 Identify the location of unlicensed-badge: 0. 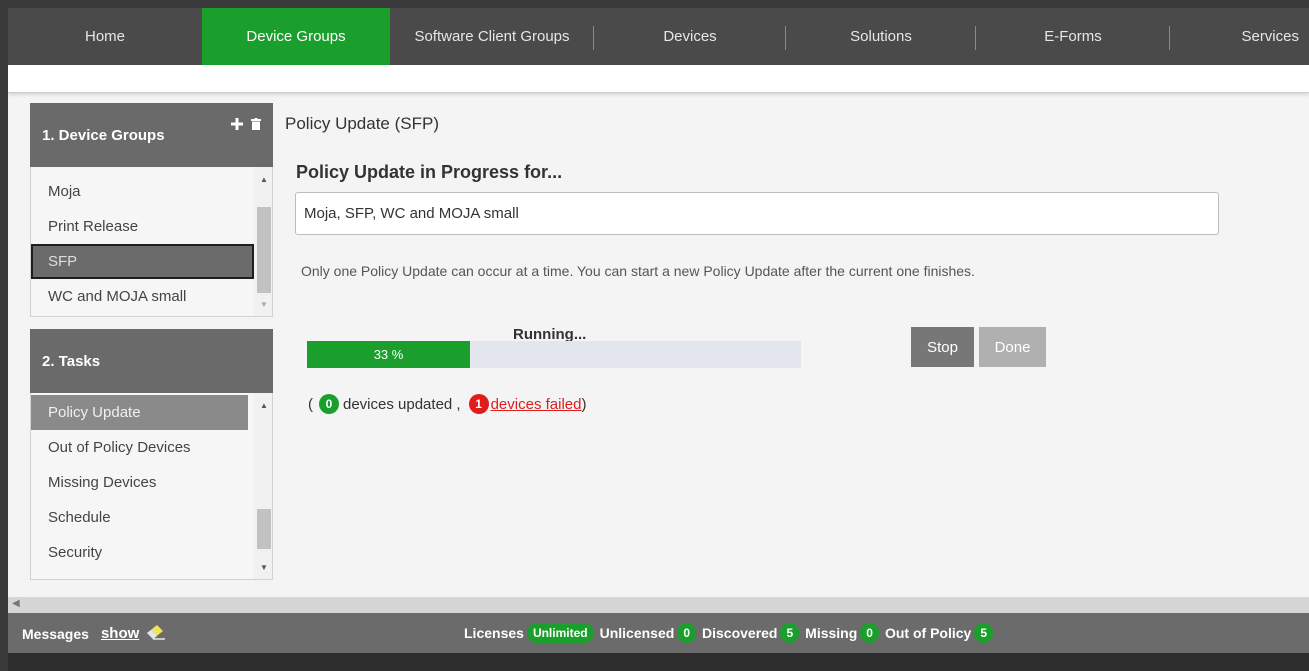
(686, 633).